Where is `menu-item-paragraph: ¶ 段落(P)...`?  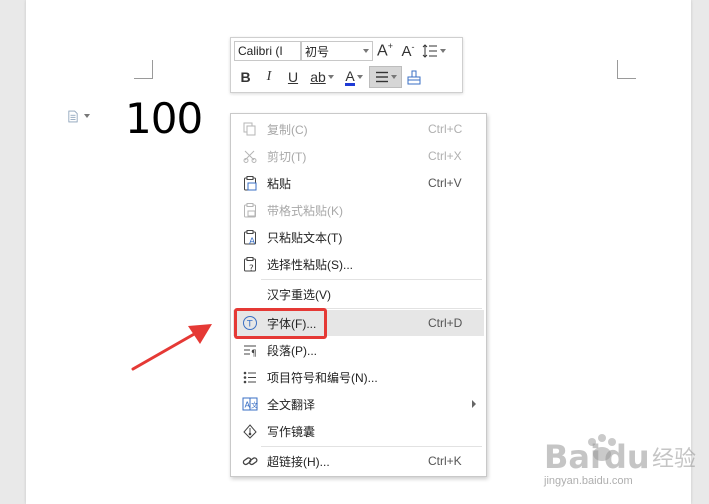 menu-item-paragraph: ¶ 段落(P)... is located at coordinates (358, 350).